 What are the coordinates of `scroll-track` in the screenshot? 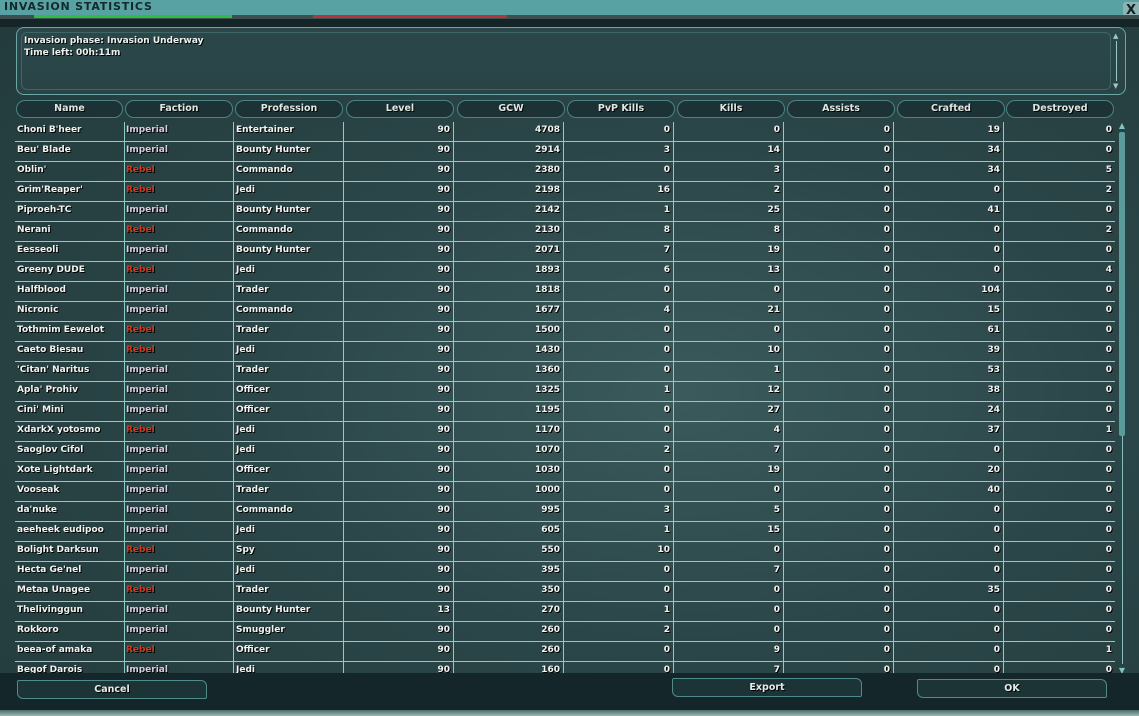 It's located at (1116, 61).